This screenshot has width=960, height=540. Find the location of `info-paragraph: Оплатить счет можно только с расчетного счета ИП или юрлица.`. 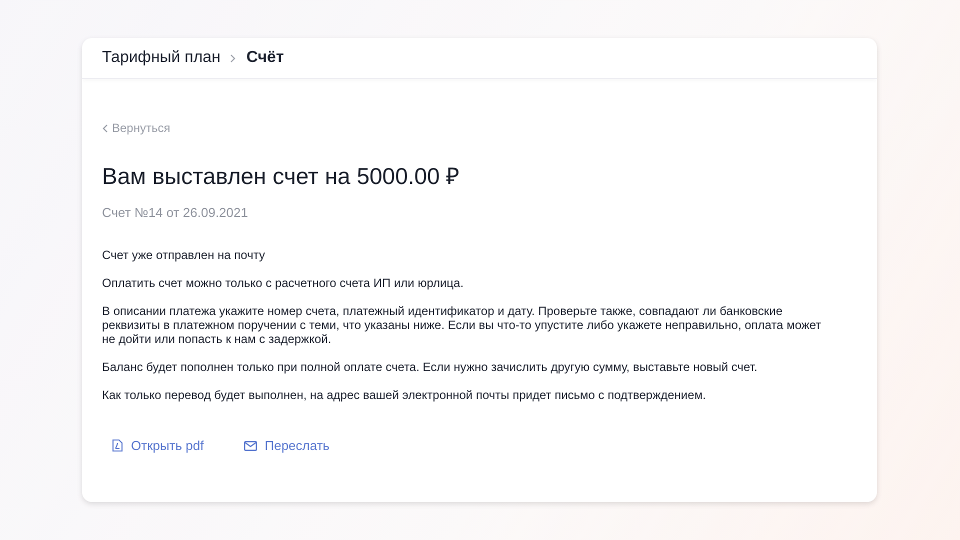

info-paragraph: Оплатить счет можно только с расчетного счета ИП или юрлица. is located at coordinates (283, 283).